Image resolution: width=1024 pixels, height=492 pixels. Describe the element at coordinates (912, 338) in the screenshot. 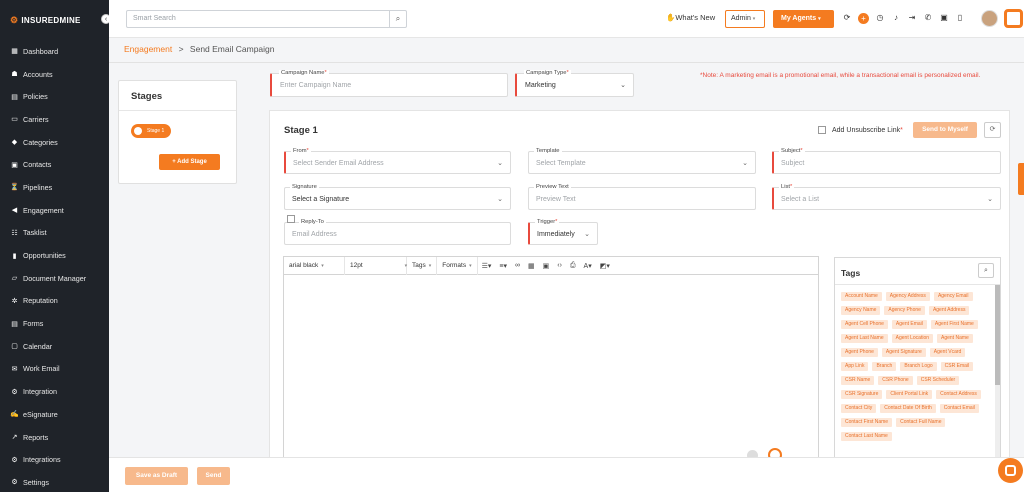

I see `tag-chip: Agent Location` at that location.